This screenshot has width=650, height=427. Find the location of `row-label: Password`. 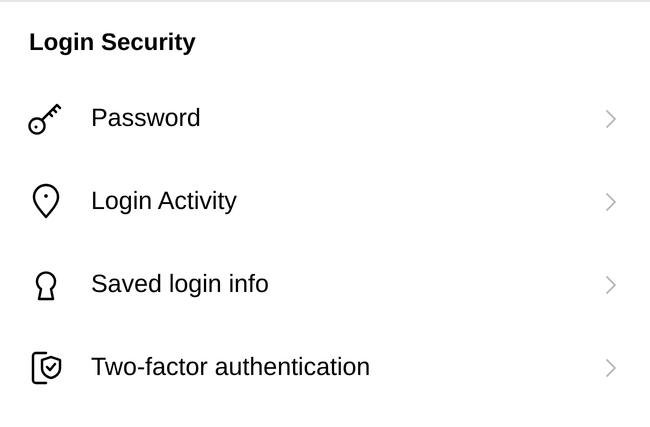

row-label: Password is located at coordinates (146, 118).